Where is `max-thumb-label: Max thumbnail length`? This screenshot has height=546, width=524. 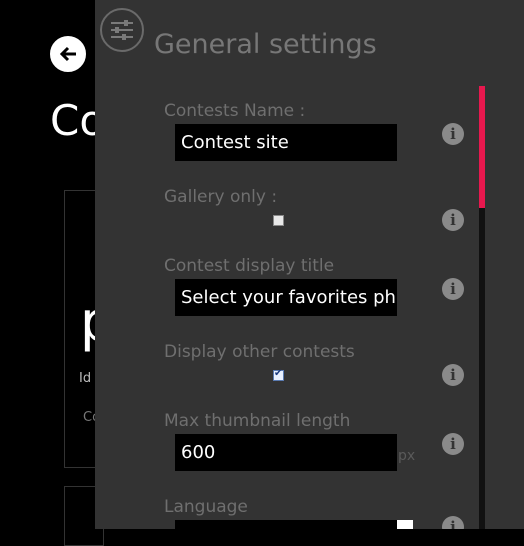 max-thumb-label: Max thumbnail length is located at coordinates (257, 421).